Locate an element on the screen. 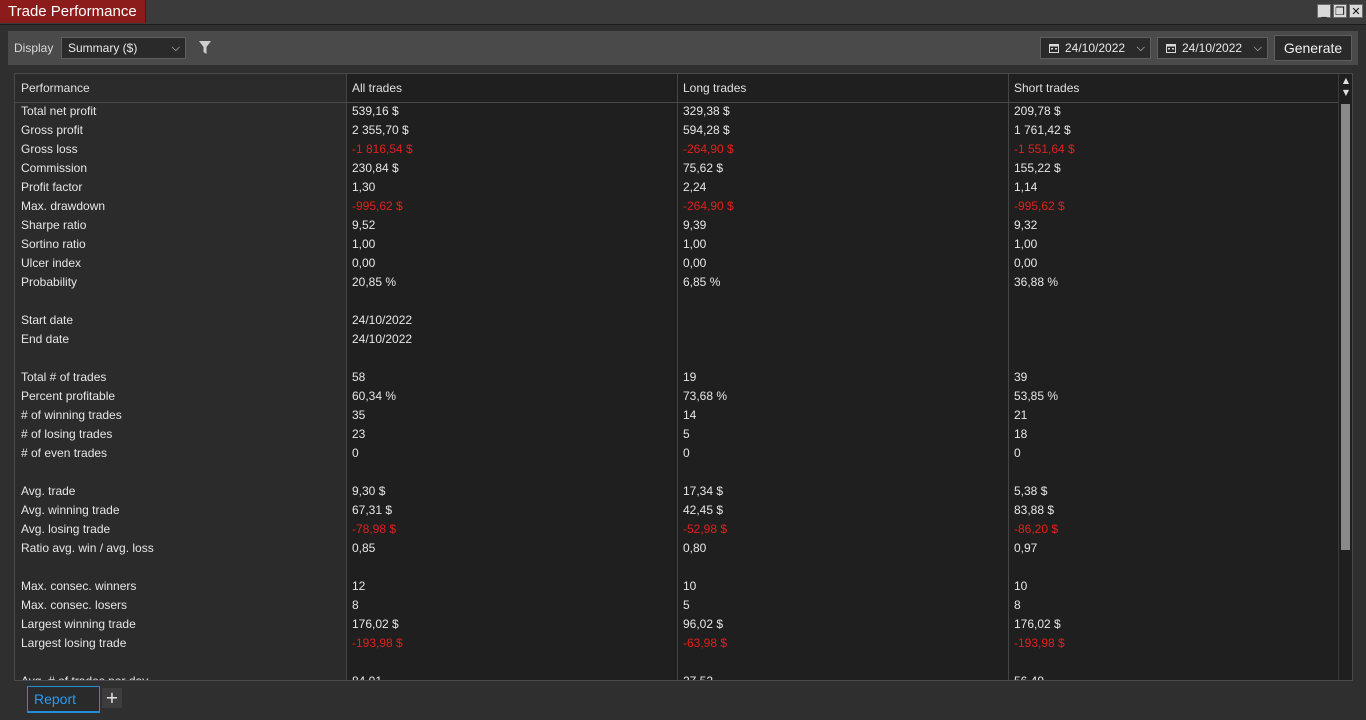 Image resolution: width=1366 pixels, height=720 pixels. row-label: Max. drawdown is located at coordinates (63, 206).